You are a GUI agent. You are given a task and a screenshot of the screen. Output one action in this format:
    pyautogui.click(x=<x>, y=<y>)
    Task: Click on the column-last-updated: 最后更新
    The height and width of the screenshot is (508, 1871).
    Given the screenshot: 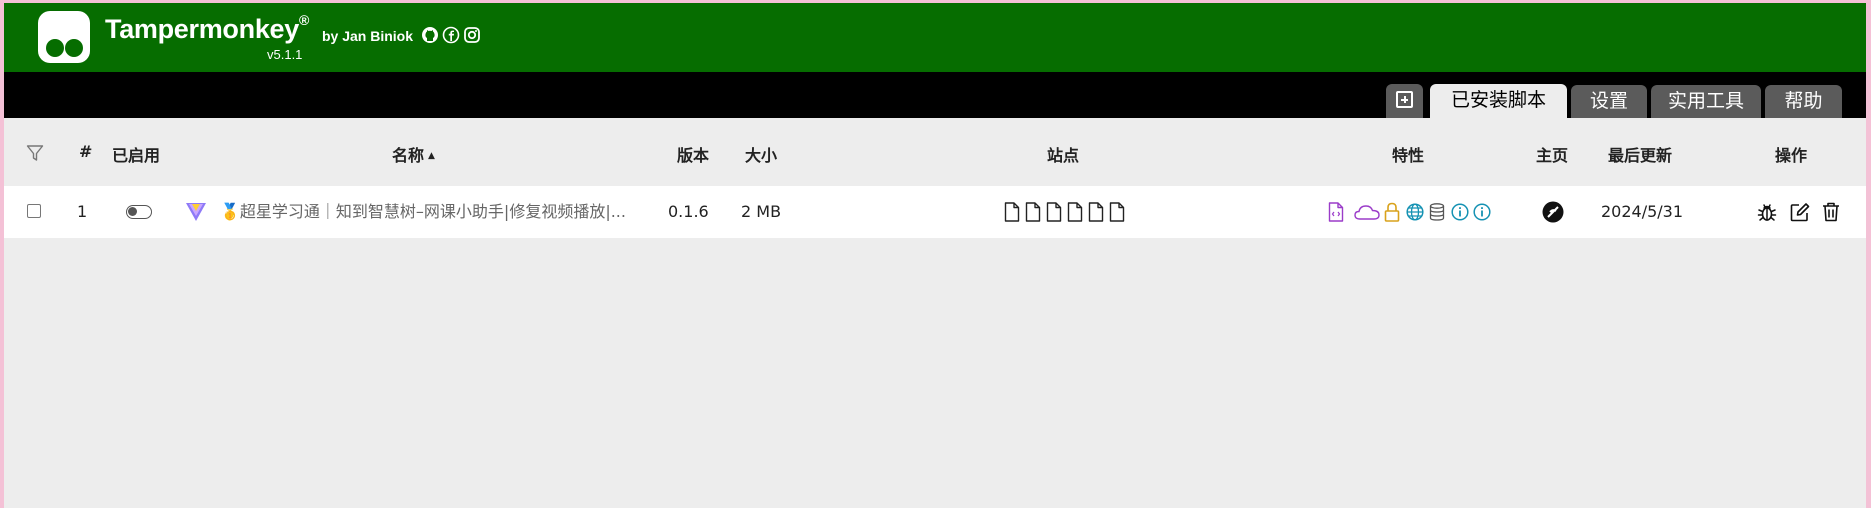 What is the action you would take?
    pyautogui.click(x=1640, y=154)
    